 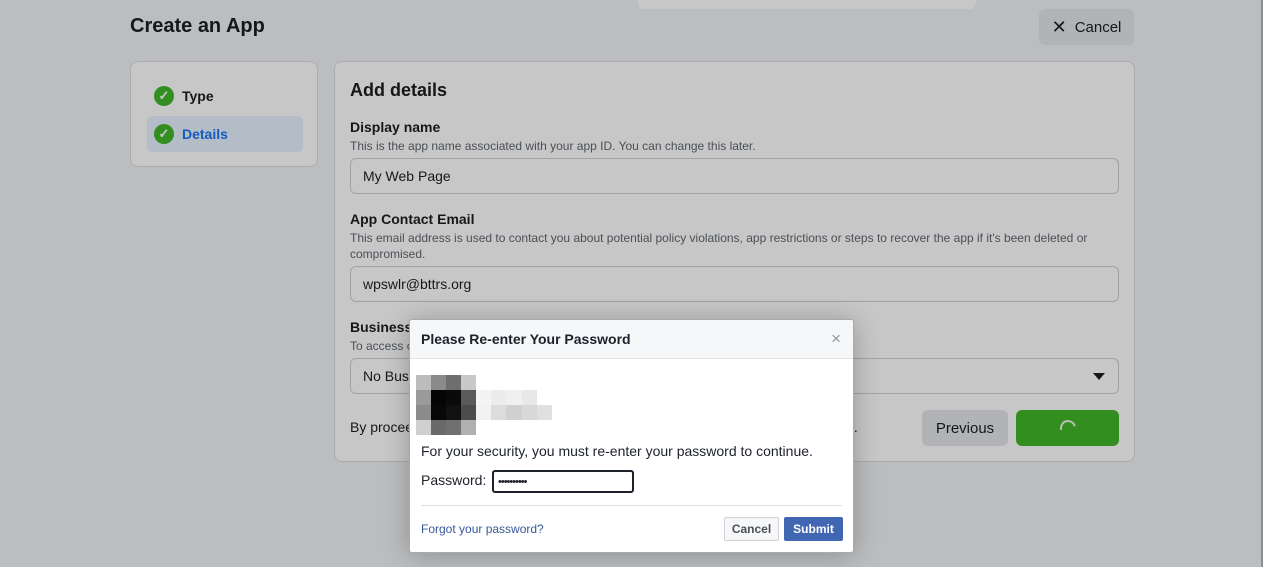 I want to click on dialog-title: Please Re-enter Your Password, so click(x=526, y=339).